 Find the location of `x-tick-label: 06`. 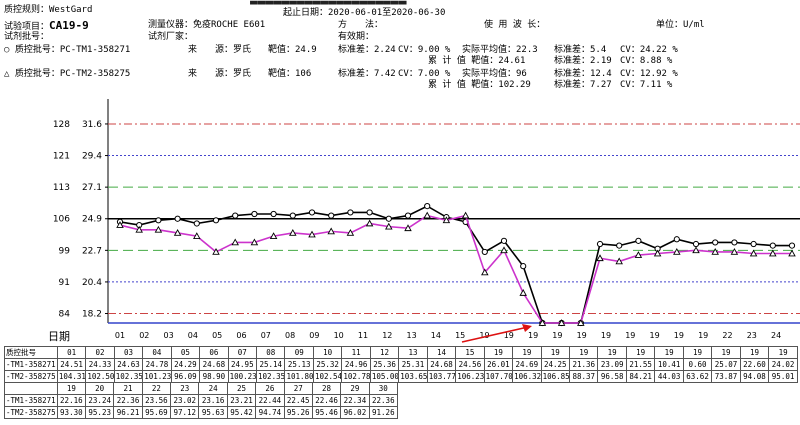

x-tick-label: 06 is located at coordinates (241, 335).